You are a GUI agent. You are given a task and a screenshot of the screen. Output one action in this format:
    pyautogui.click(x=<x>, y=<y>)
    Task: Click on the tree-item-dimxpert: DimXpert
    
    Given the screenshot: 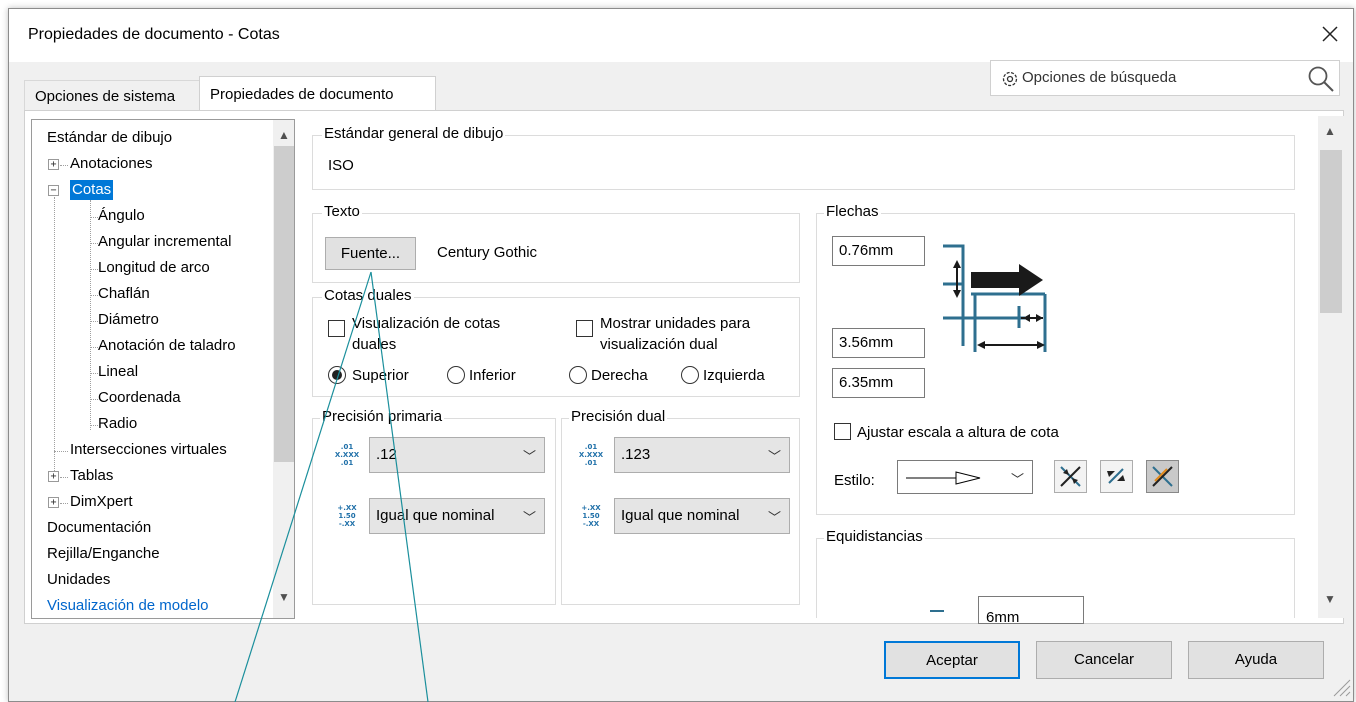 What is the action you would take?
    pyautogui.click(x=101, y=502)
    